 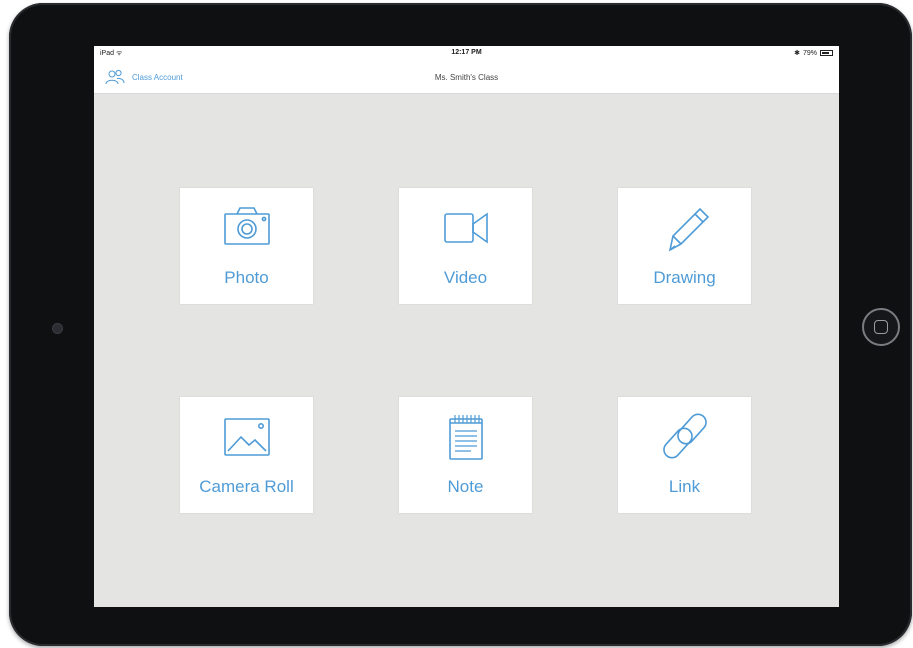 I want to click on pencil-icon, so click(x=688, y=229).